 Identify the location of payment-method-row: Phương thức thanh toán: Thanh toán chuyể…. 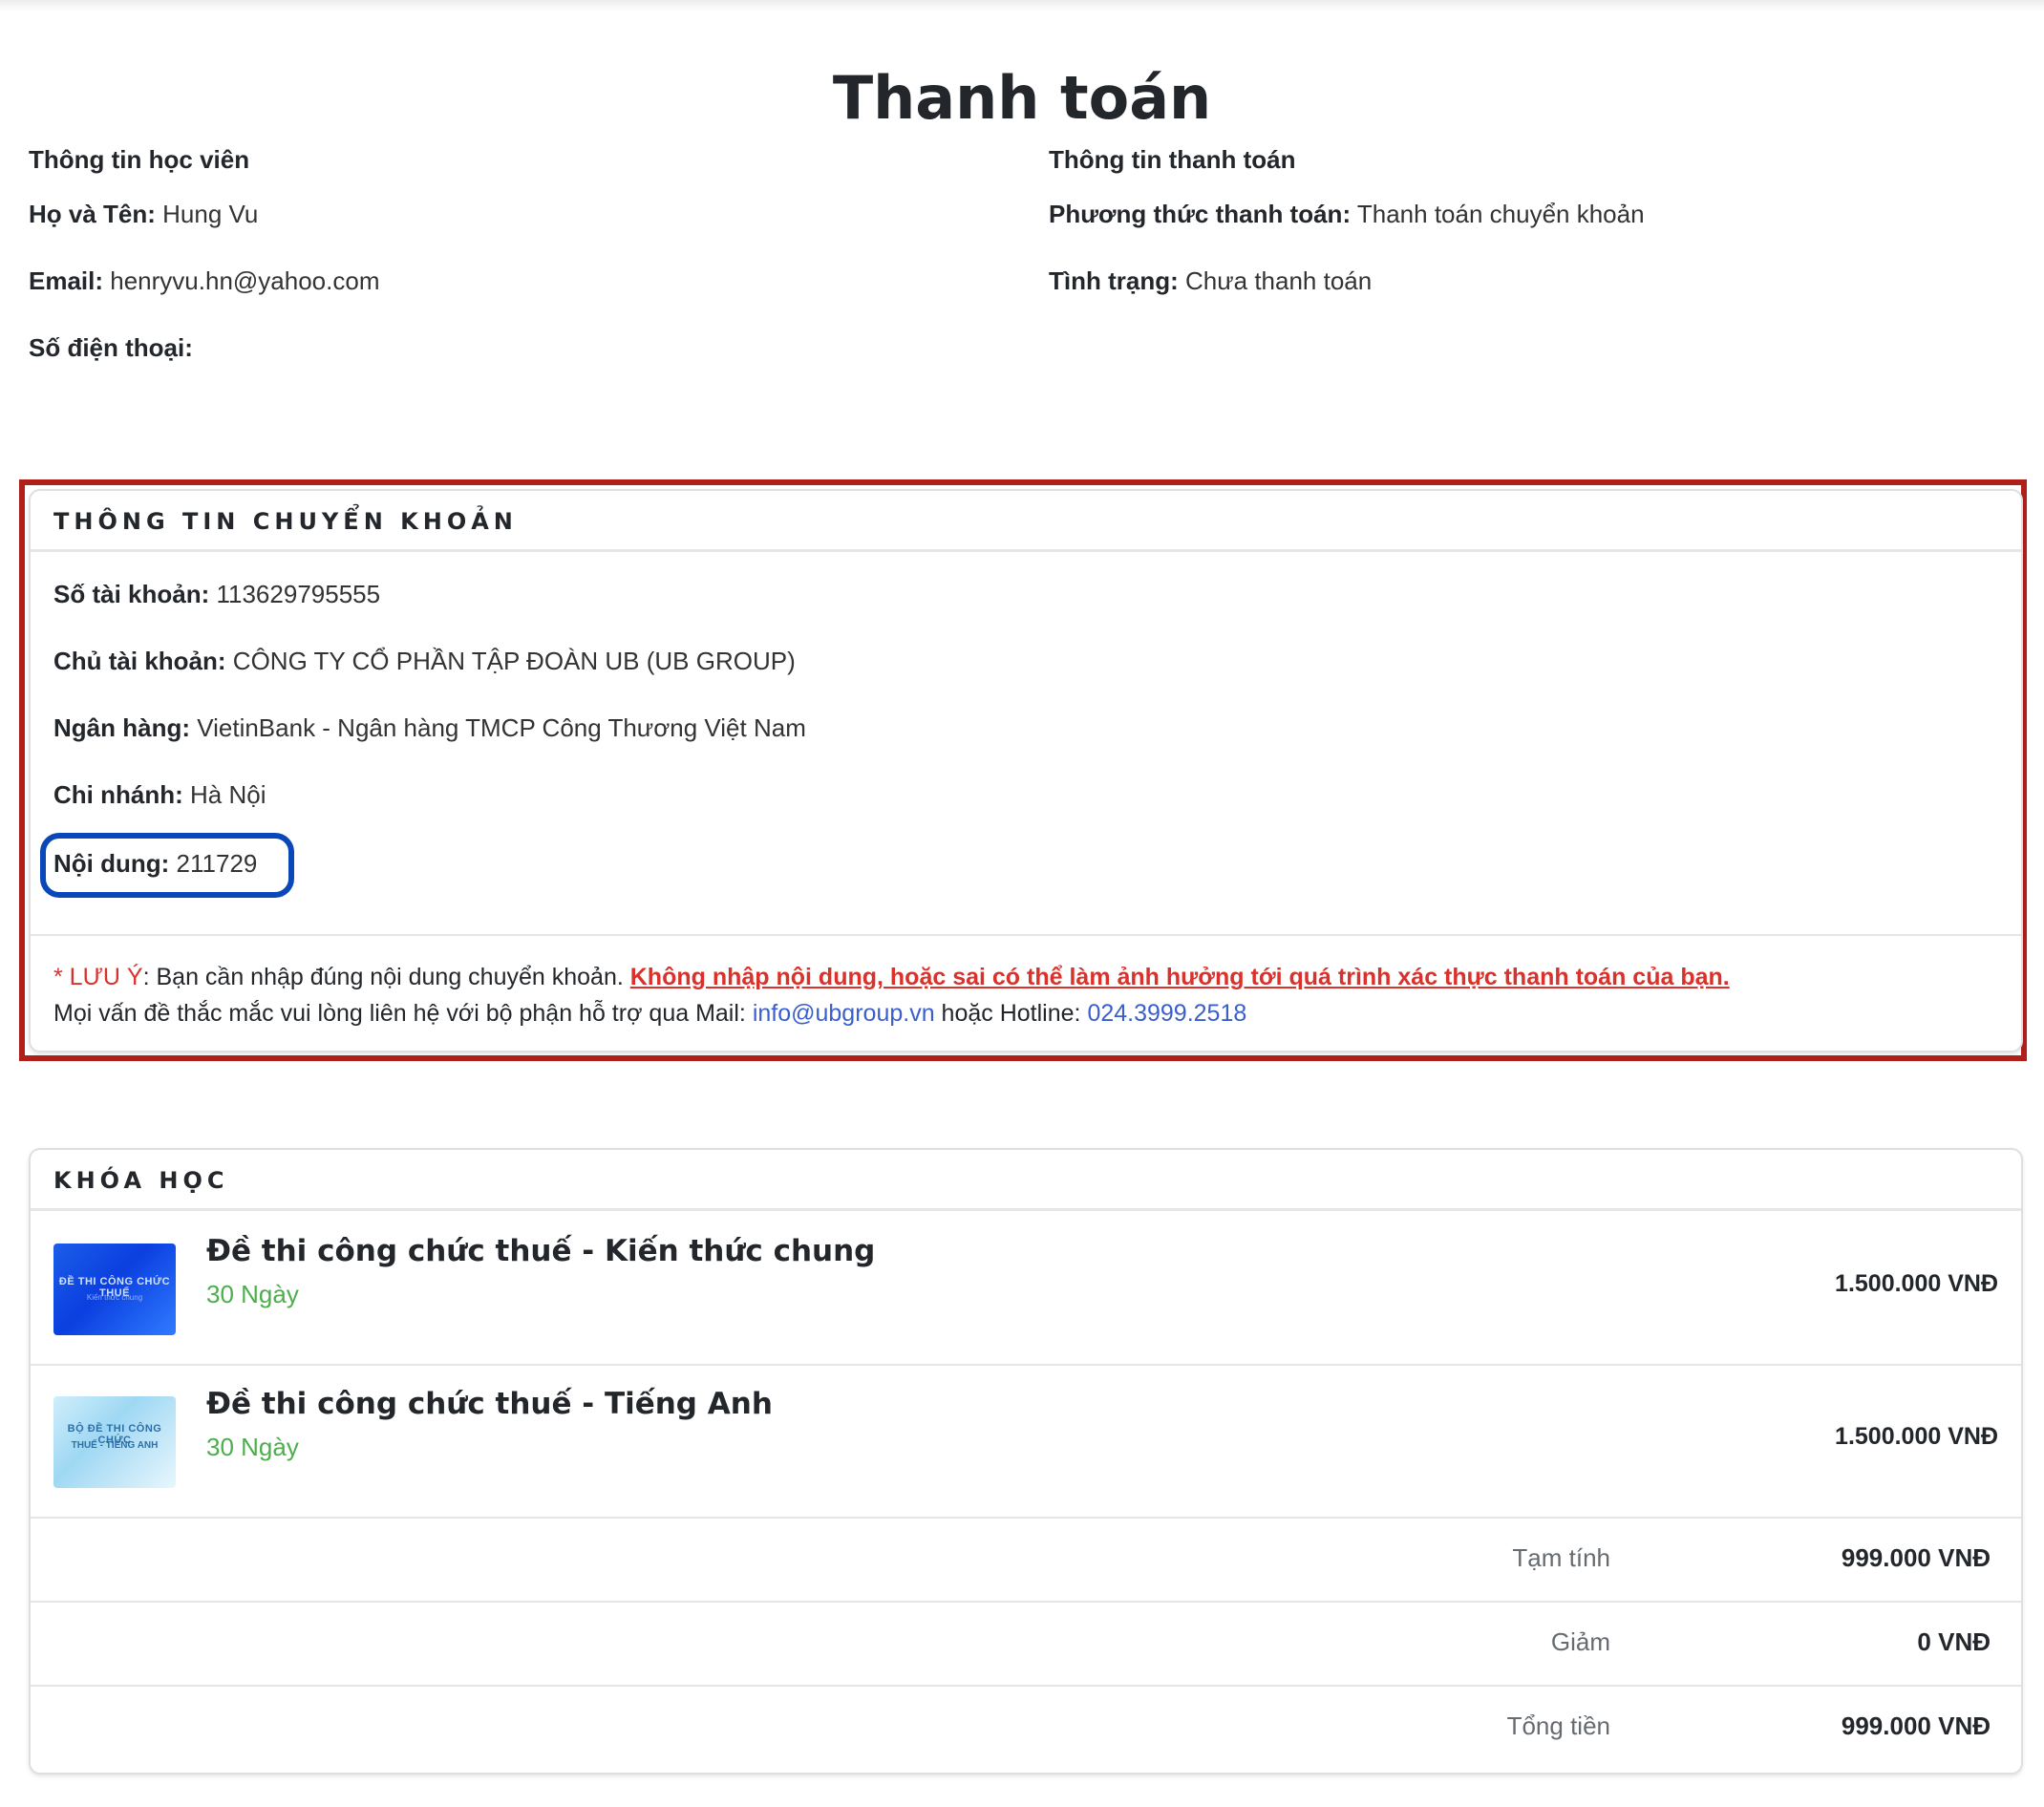
(1347, 214).